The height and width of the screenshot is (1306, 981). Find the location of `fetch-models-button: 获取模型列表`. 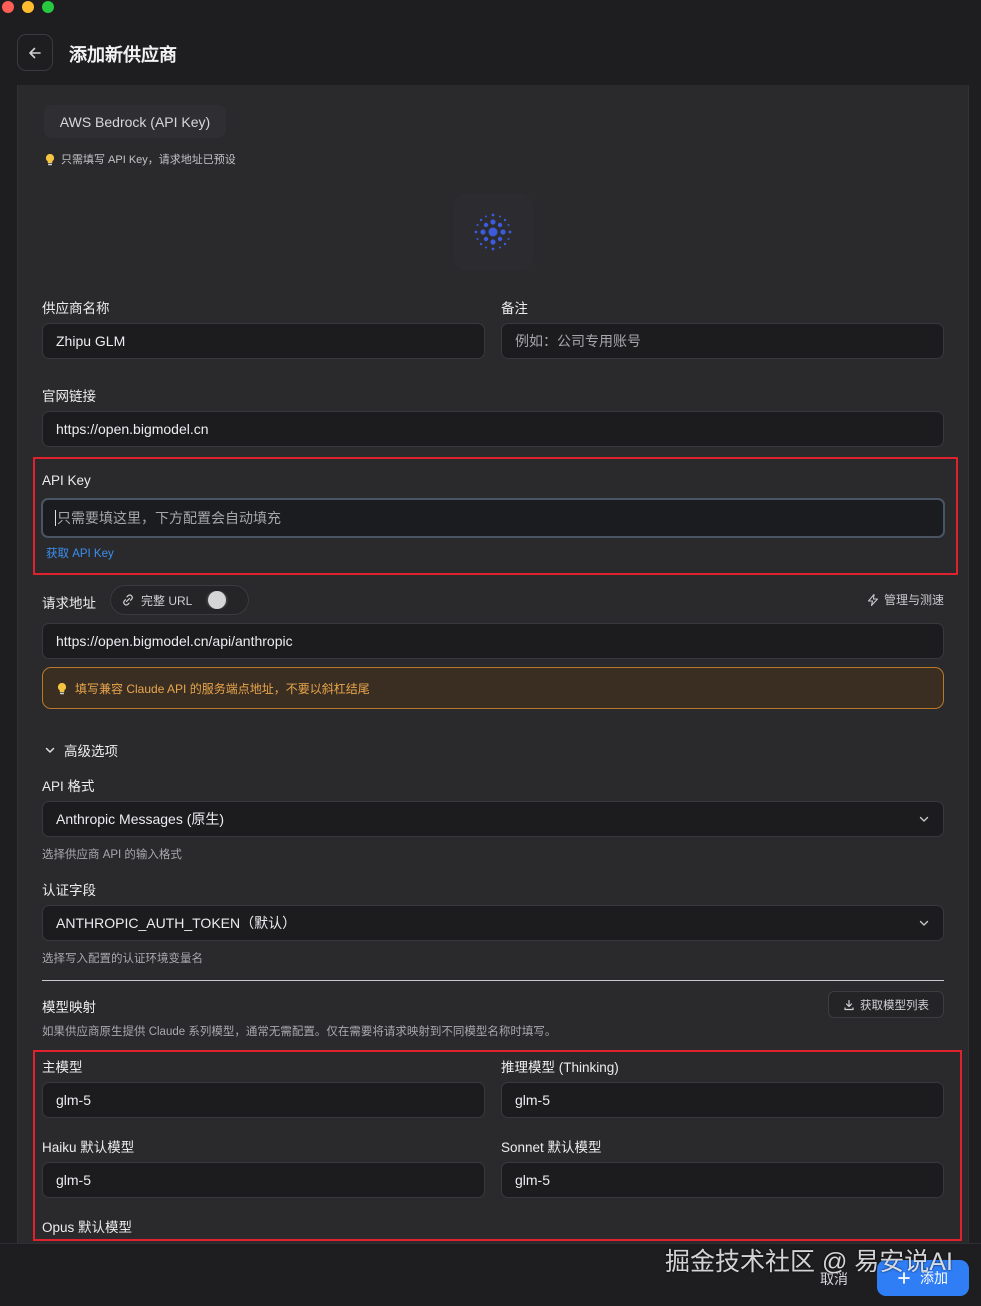

fetch-models-button: 获取模型列表 is located at coordinates (886, 1004).